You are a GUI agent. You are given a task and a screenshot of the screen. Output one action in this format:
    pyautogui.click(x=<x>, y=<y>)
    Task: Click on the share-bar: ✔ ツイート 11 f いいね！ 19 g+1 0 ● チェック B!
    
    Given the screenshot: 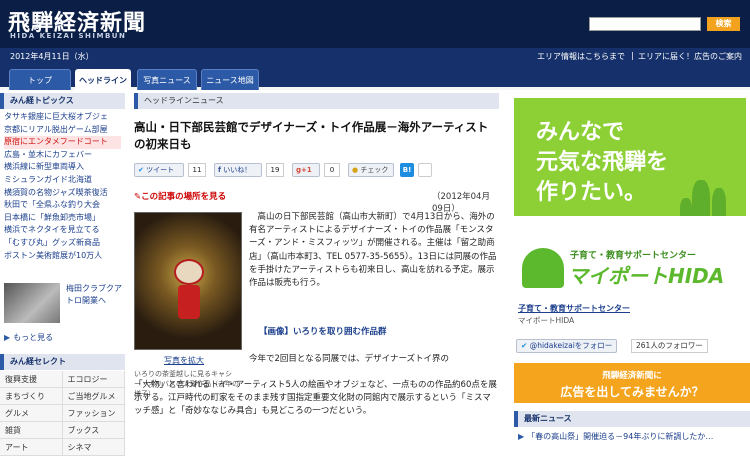 What is the action you would take?
    pyautogui.click(x=316, y=172)
    